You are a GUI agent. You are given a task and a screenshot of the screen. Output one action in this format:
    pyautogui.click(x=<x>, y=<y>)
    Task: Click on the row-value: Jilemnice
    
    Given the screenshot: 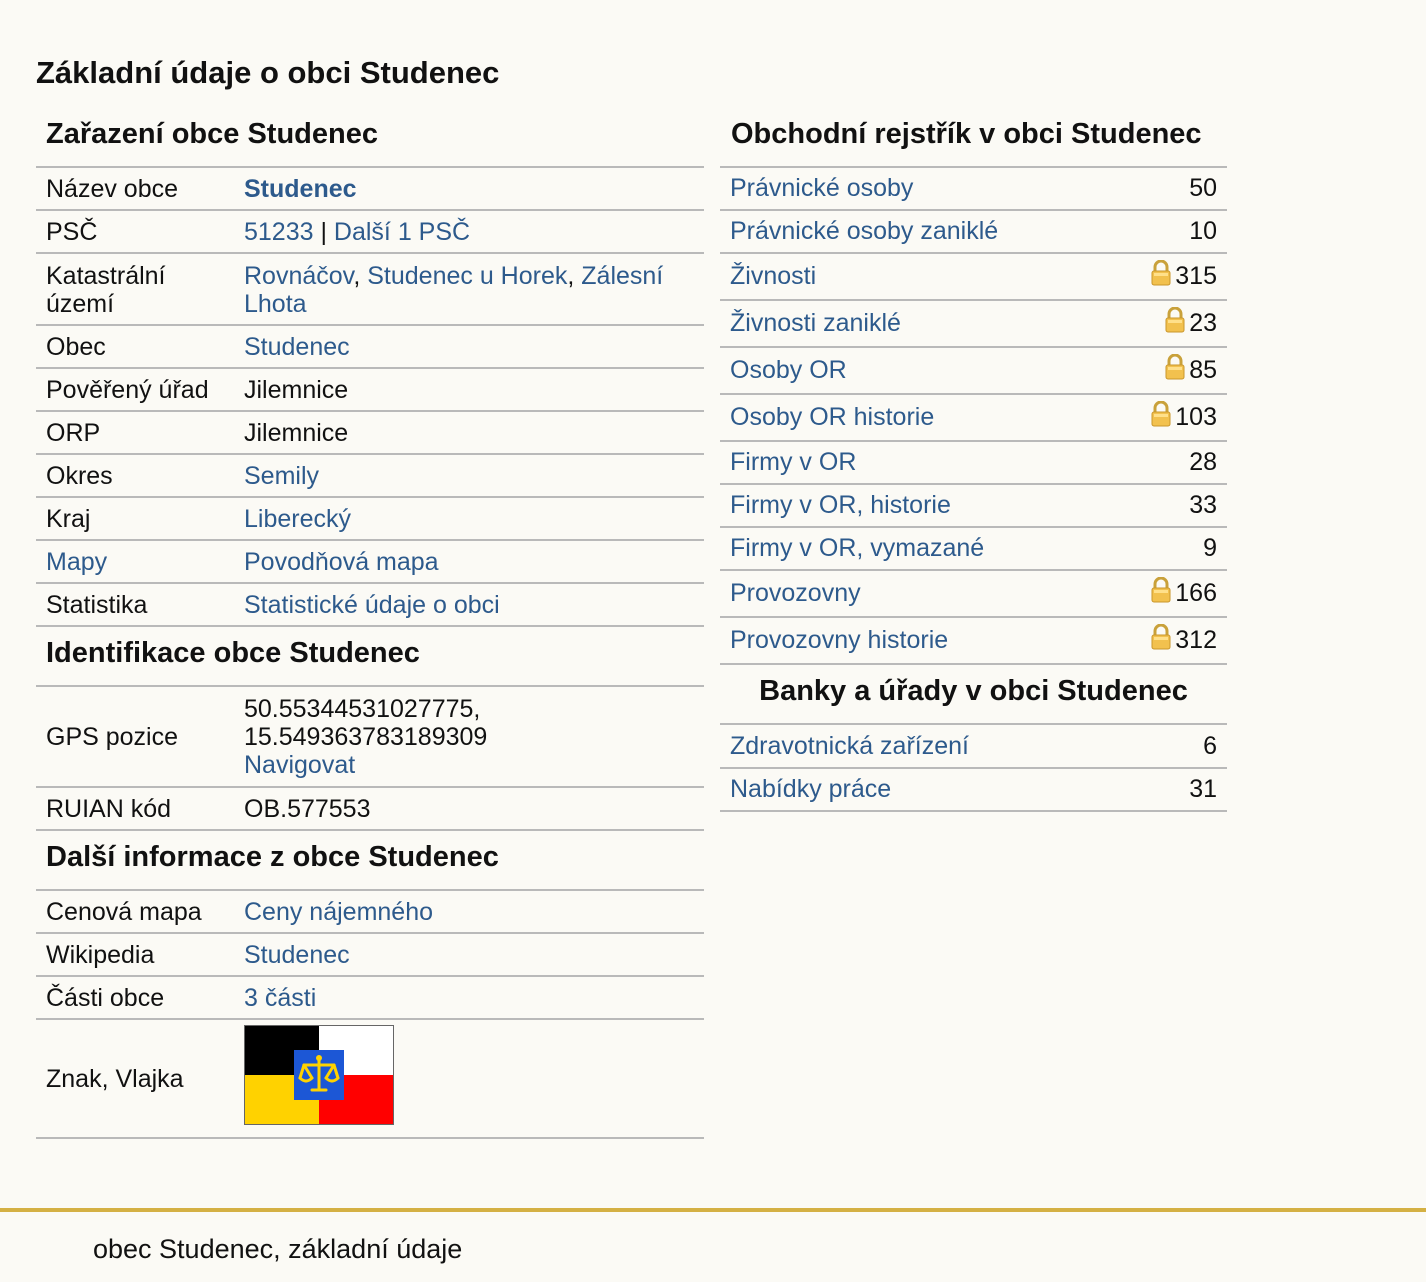 What is the action you would take?
    pyautogui.click(x=469, y=390)
    